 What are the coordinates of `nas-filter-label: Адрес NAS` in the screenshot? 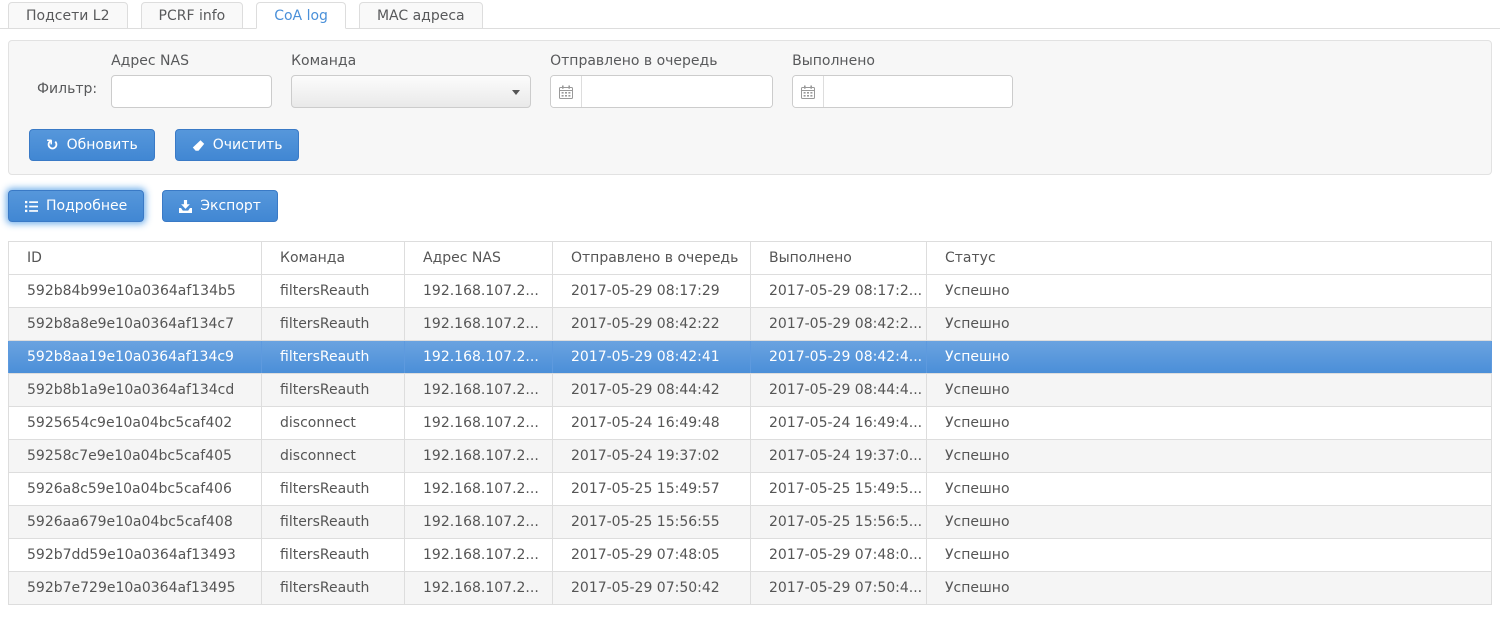 It's located at (150, 61).